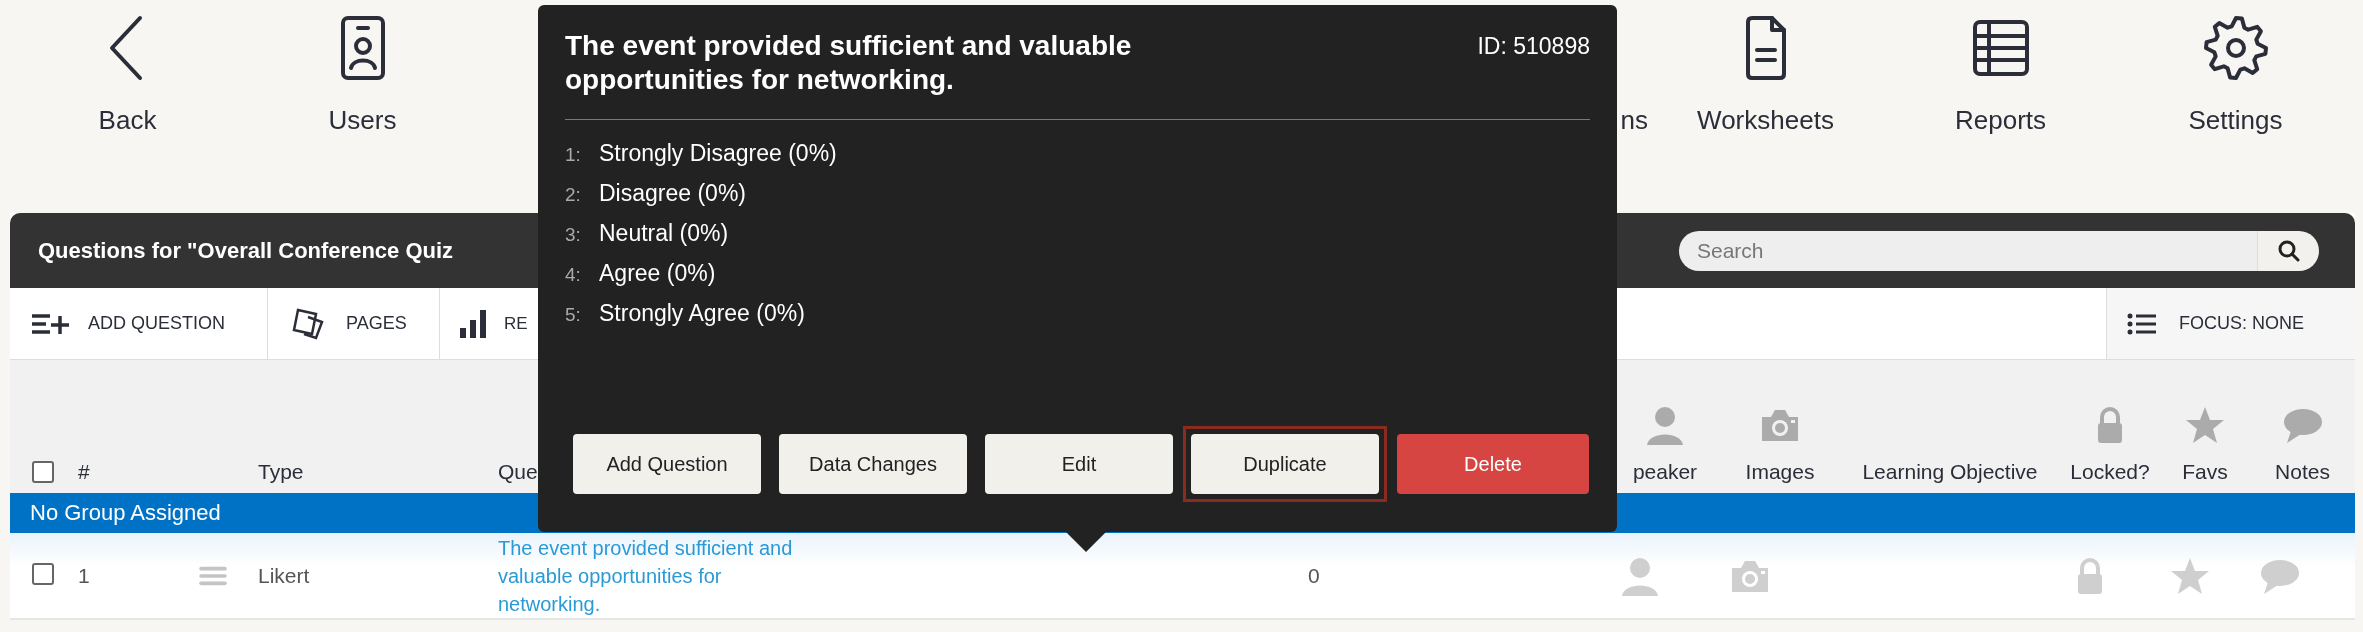 The height and width of the screenshot is (632, 2363). Describe the element at coordinates (702, 313) in the screenshot. I see `option-label: Strongly Agree (0%)` at that location.